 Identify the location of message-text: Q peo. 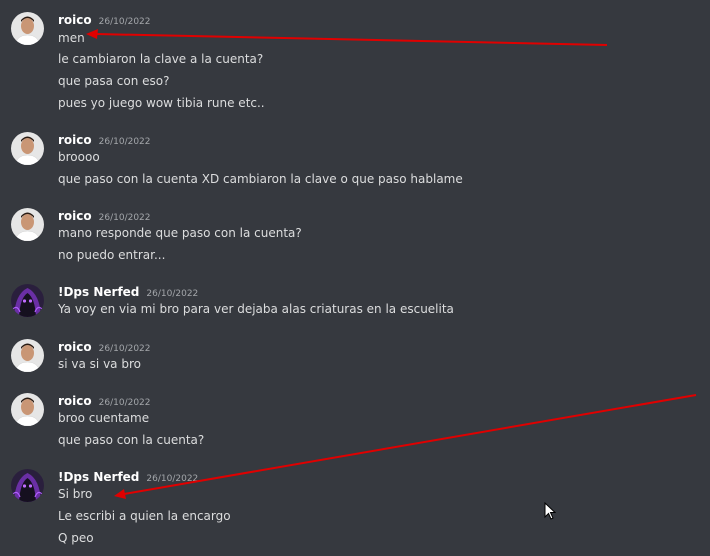
(76, 538).